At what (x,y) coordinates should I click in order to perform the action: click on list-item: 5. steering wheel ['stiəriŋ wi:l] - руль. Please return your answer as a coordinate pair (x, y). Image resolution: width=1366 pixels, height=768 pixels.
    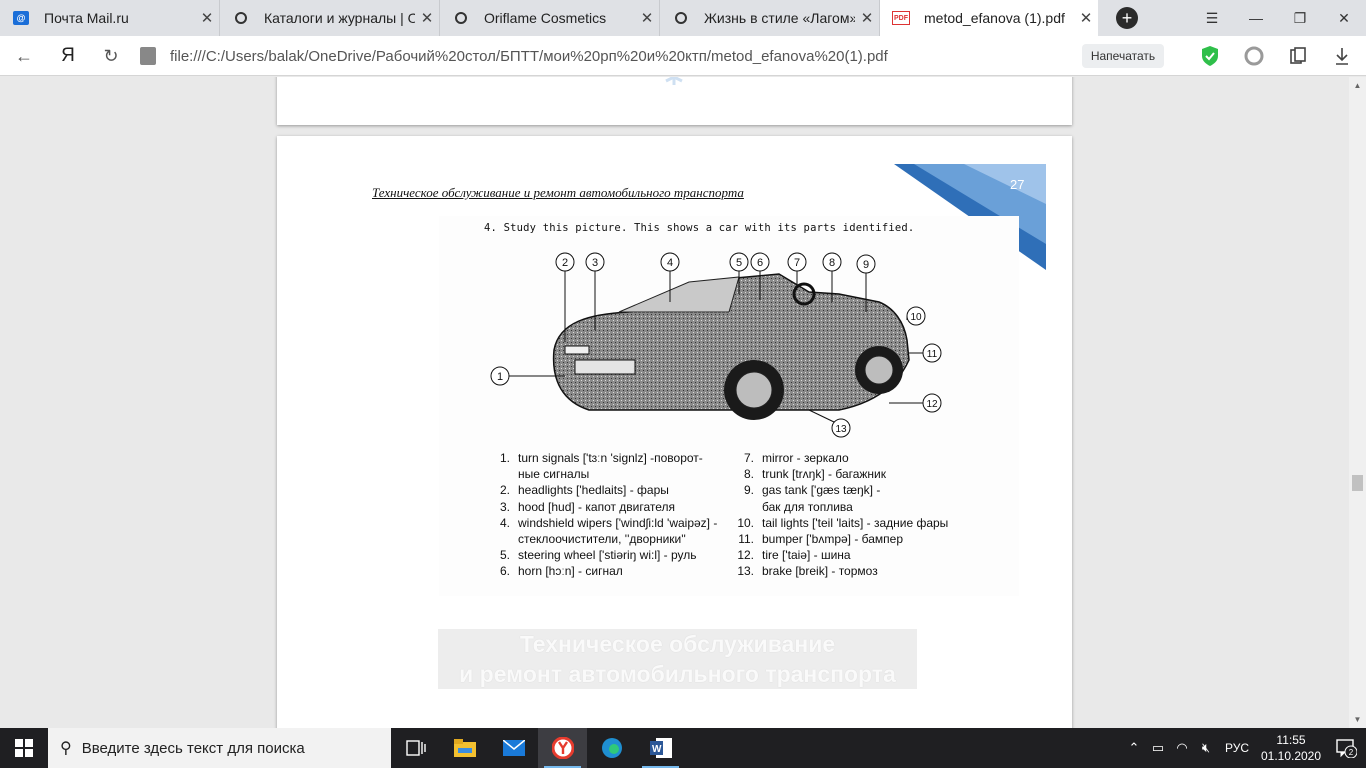
    Looking at the image, I should click on (598, 555).